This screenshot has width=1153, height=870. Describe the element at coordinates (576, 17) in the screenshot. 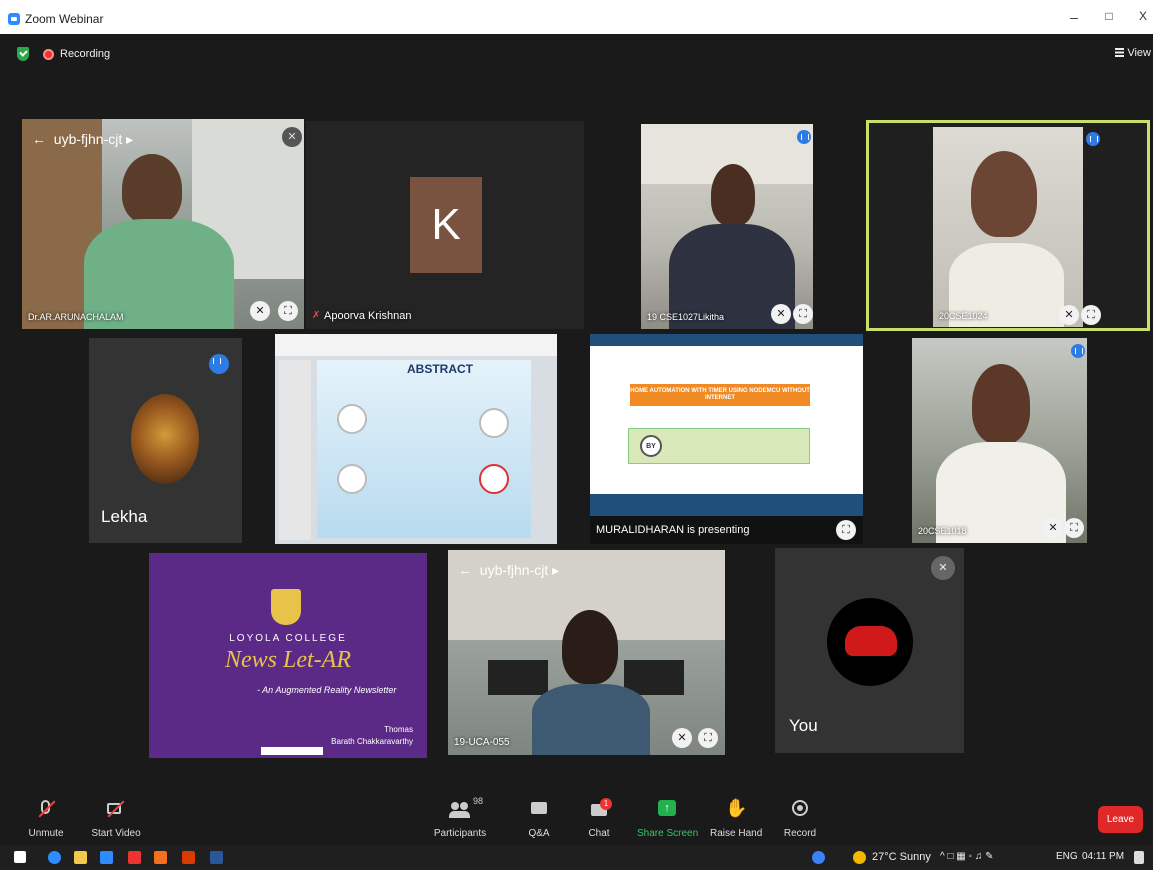

I see `title-bar: Zoom Webinar – □ X` at that location.